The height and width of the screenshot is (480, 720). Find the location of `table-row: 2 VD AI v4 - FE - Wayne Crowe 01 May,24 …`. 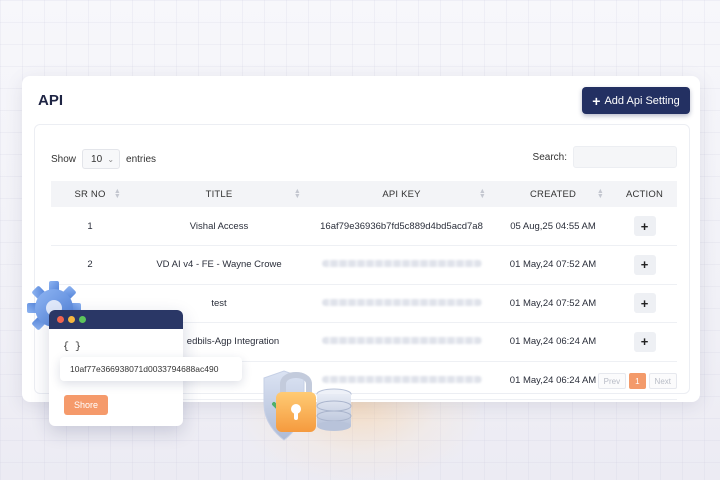

table-row: 2 VD AI v4 - FE - Wayne Crowe 01 May,24 … is located at coordinates (364, 265).